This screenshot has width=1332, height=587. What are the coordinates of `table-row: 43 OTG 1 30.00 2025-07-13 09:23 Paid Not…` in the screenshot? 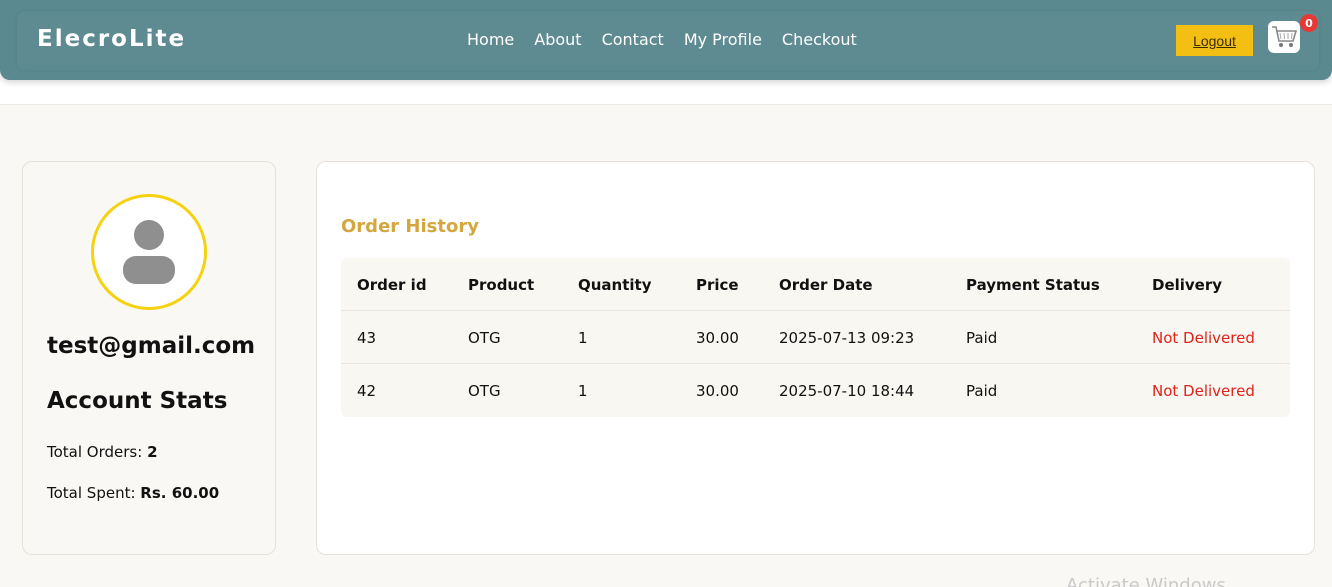 It's located at (815, 337).